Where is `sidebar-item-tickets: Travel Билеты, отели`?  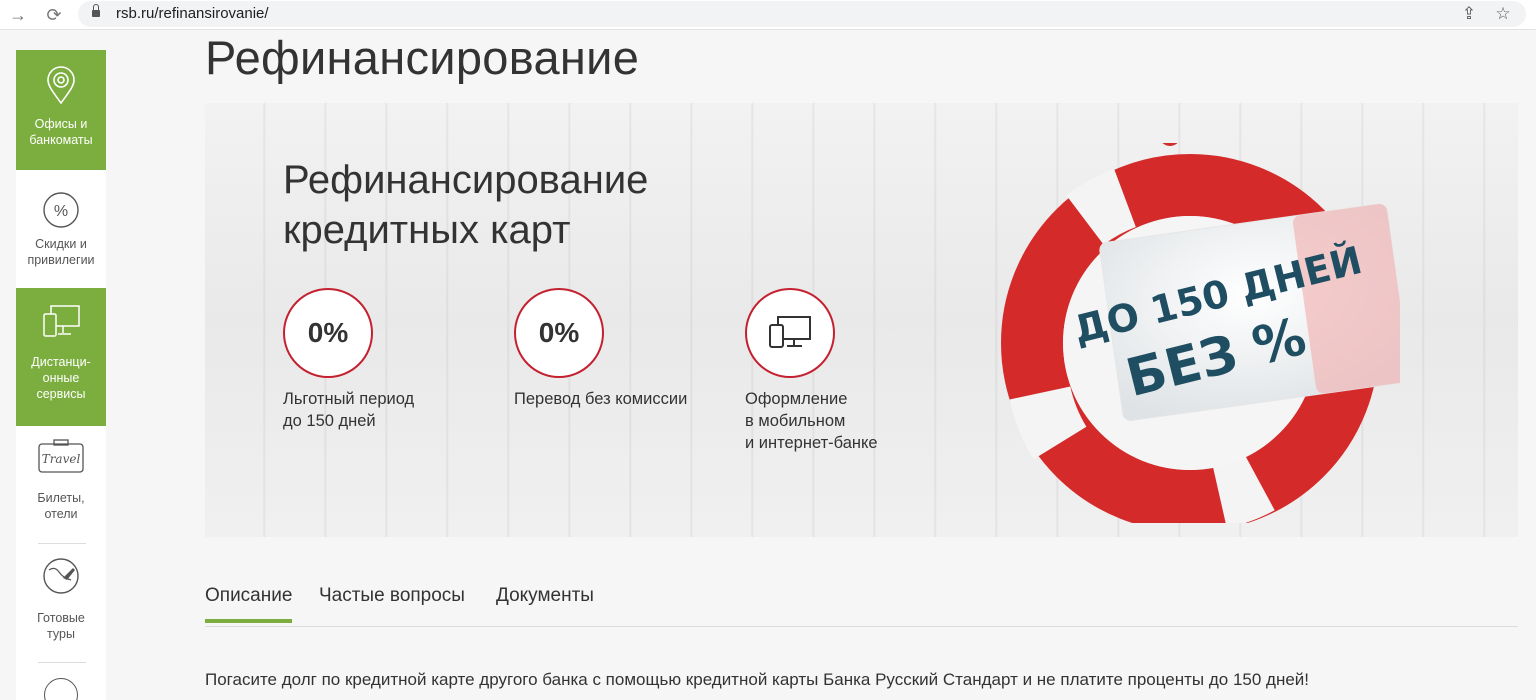
sidebar-item-tickets: Travel Билеты, отели is located at coordinates (61, 484).